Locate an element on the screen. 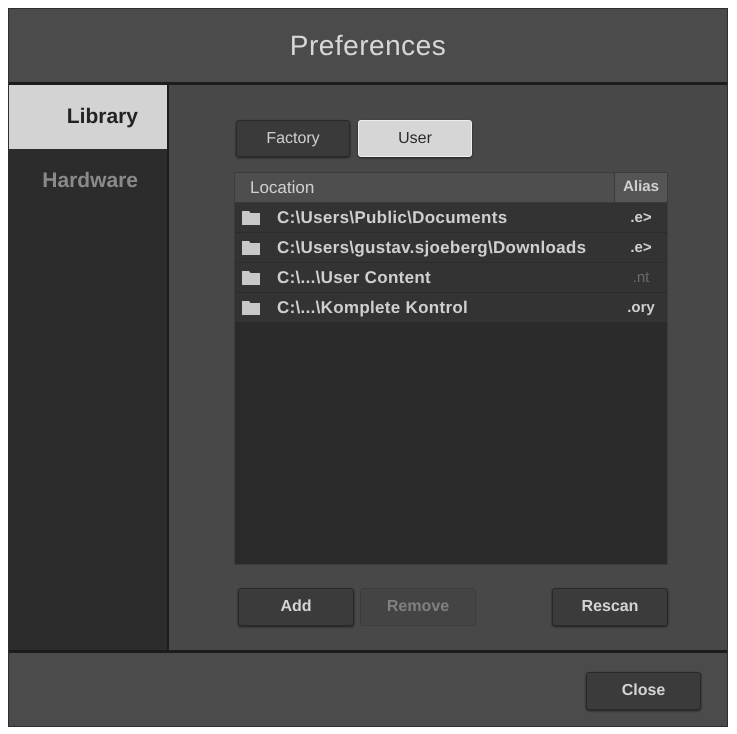 This screenshot has width=737, height=734. action-button: Rescan is located at coordinates (610, 607).